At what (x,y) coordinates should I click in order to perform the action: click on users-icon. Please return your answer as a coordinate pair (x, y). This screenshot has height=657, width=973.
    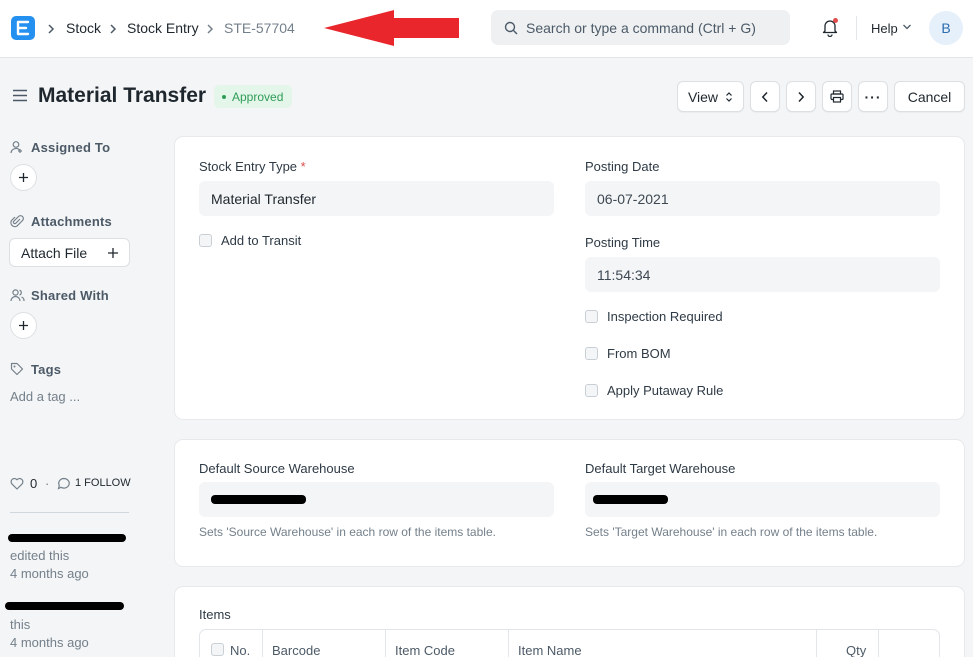
    Looking at the image, I should click on (17, 295).